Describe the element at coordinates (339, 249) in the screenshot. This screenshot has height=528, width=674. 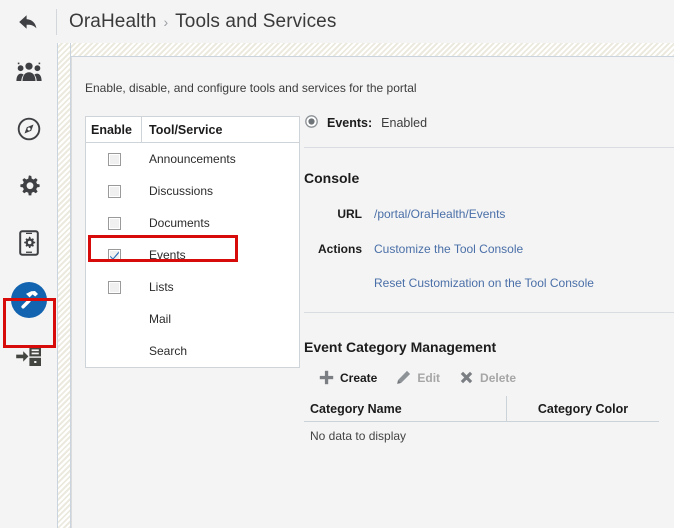
I see `actions-label: Actions` at that location.